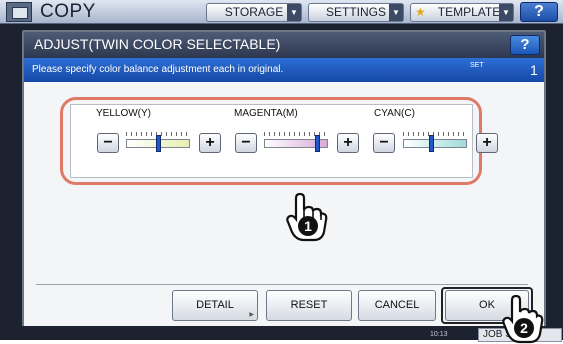 This screenshot has width=563, height=344. What do you see at coordinates (435, 132) in the screenshot?
I see `slider-ticks` at bounding box center [435, 132].